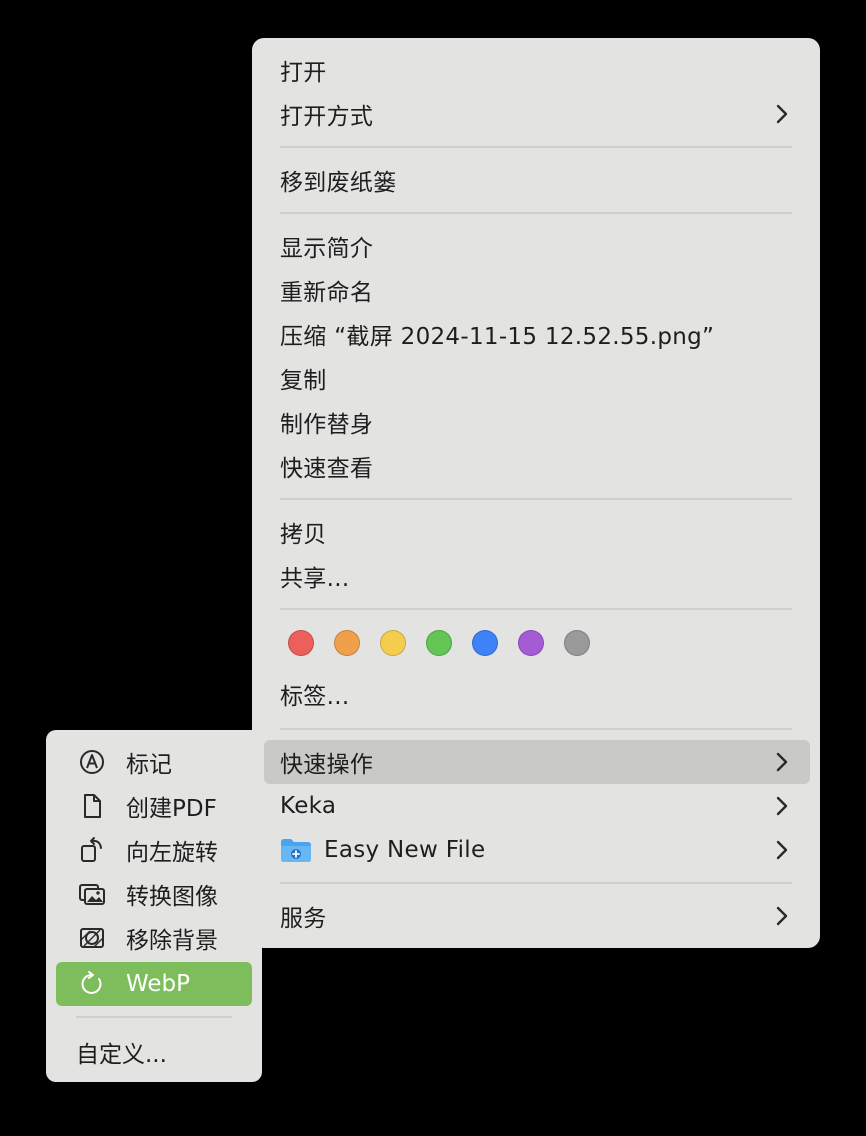  I want to click on menu-item-label: 打开, so click(303, 73).